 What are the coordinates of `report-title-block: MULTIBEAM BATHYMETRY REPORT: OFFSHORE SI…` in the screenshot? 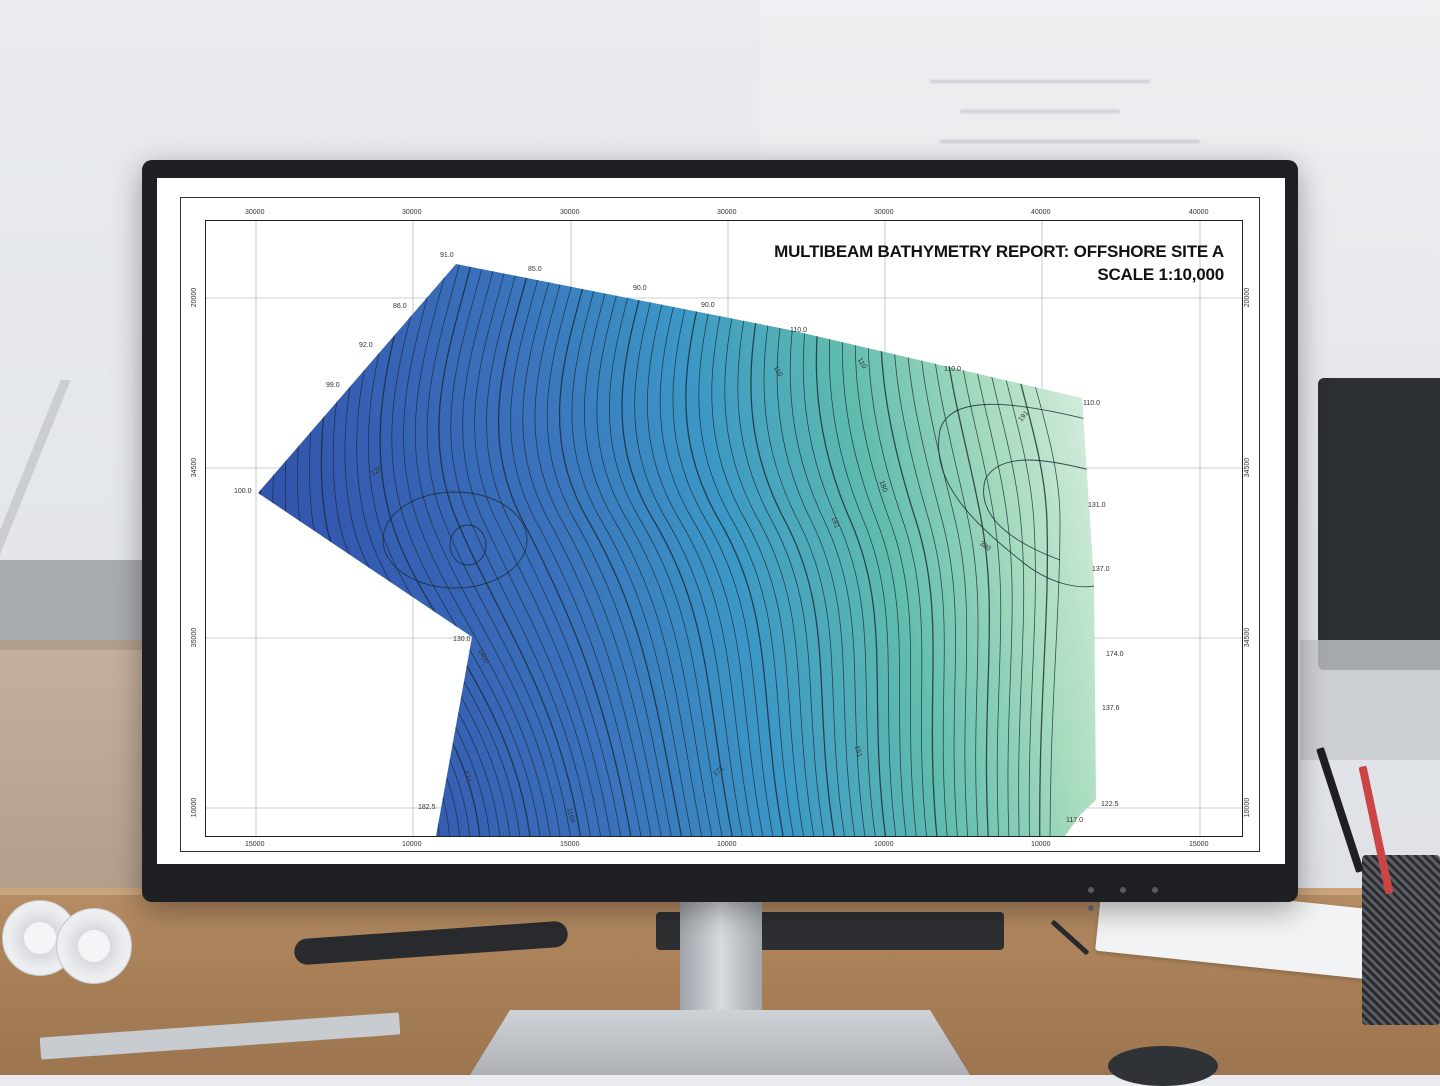 It's located at (999, 263).